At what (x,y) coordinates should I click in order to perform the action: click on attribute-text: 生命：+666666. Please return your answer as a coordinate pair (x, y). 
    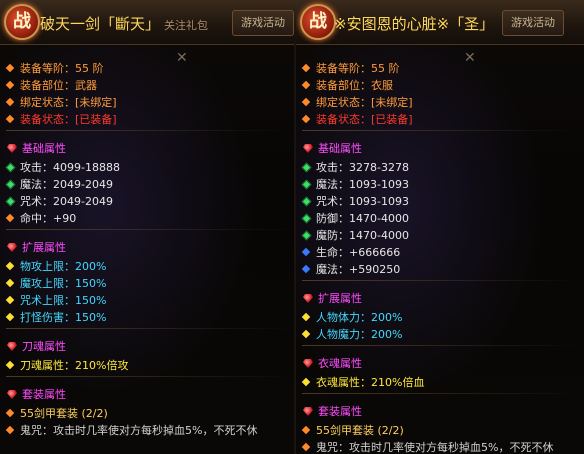
    Looking at the image, I should click on (358, 252).